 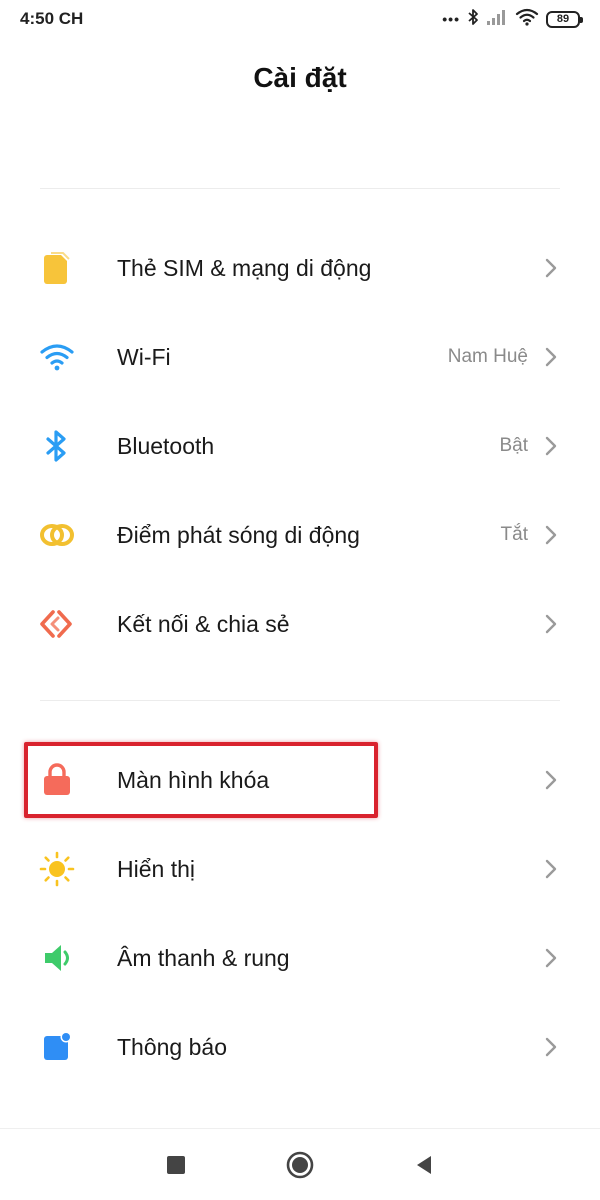 What do you see at coordinates (300, 446) in the screenshot?
I see `settings-item-bluetooth: Bluetooth Bật` at bounding box center [300, 446].